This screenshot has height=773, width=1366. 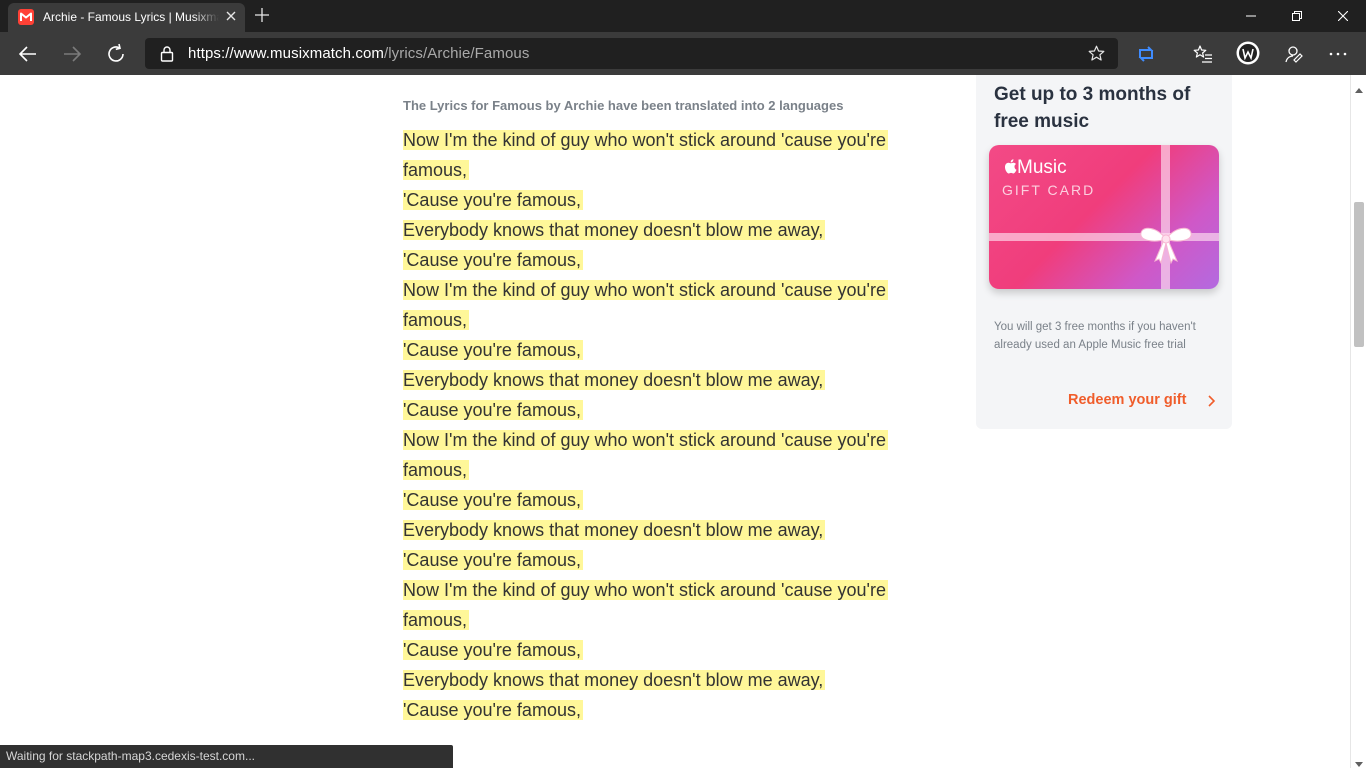 What do you see at coordinates (1203, 54) in the screenshot?
I see `favorites-icon` at bounding box center [1203, 54].